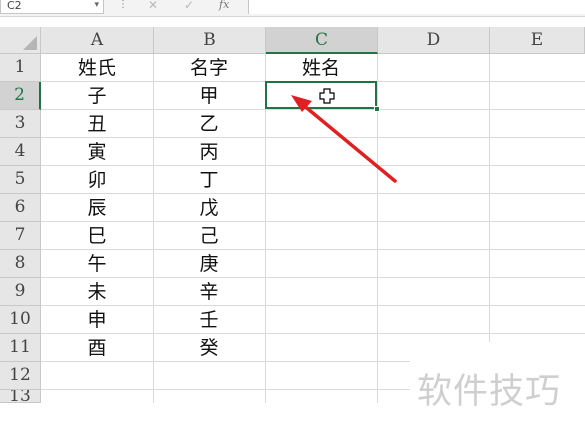 This screenshot has height=423, width=585. I want to click on row-header-4: 4, so click(20, 152).